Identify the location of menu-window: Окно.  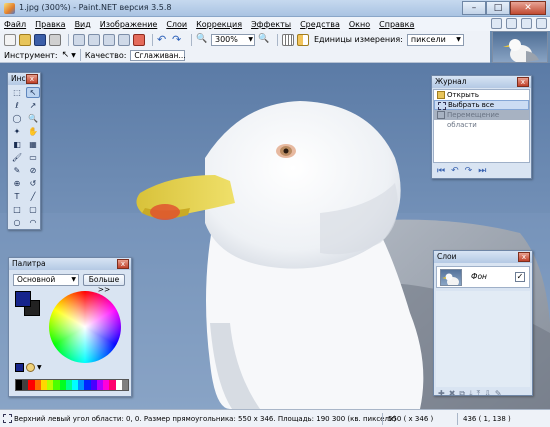
(359, 24).